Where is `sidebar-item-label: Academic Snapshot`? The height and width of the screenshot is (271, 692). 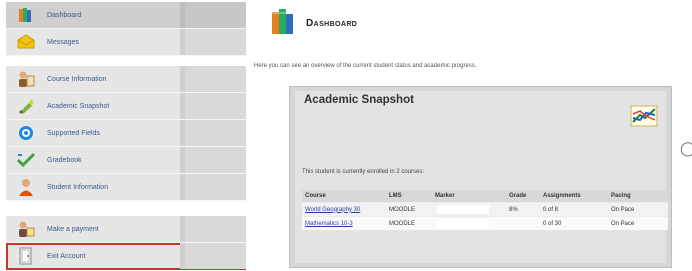
sidebar-item-label: Academic Snapshot is located at coordinates (78, 106).